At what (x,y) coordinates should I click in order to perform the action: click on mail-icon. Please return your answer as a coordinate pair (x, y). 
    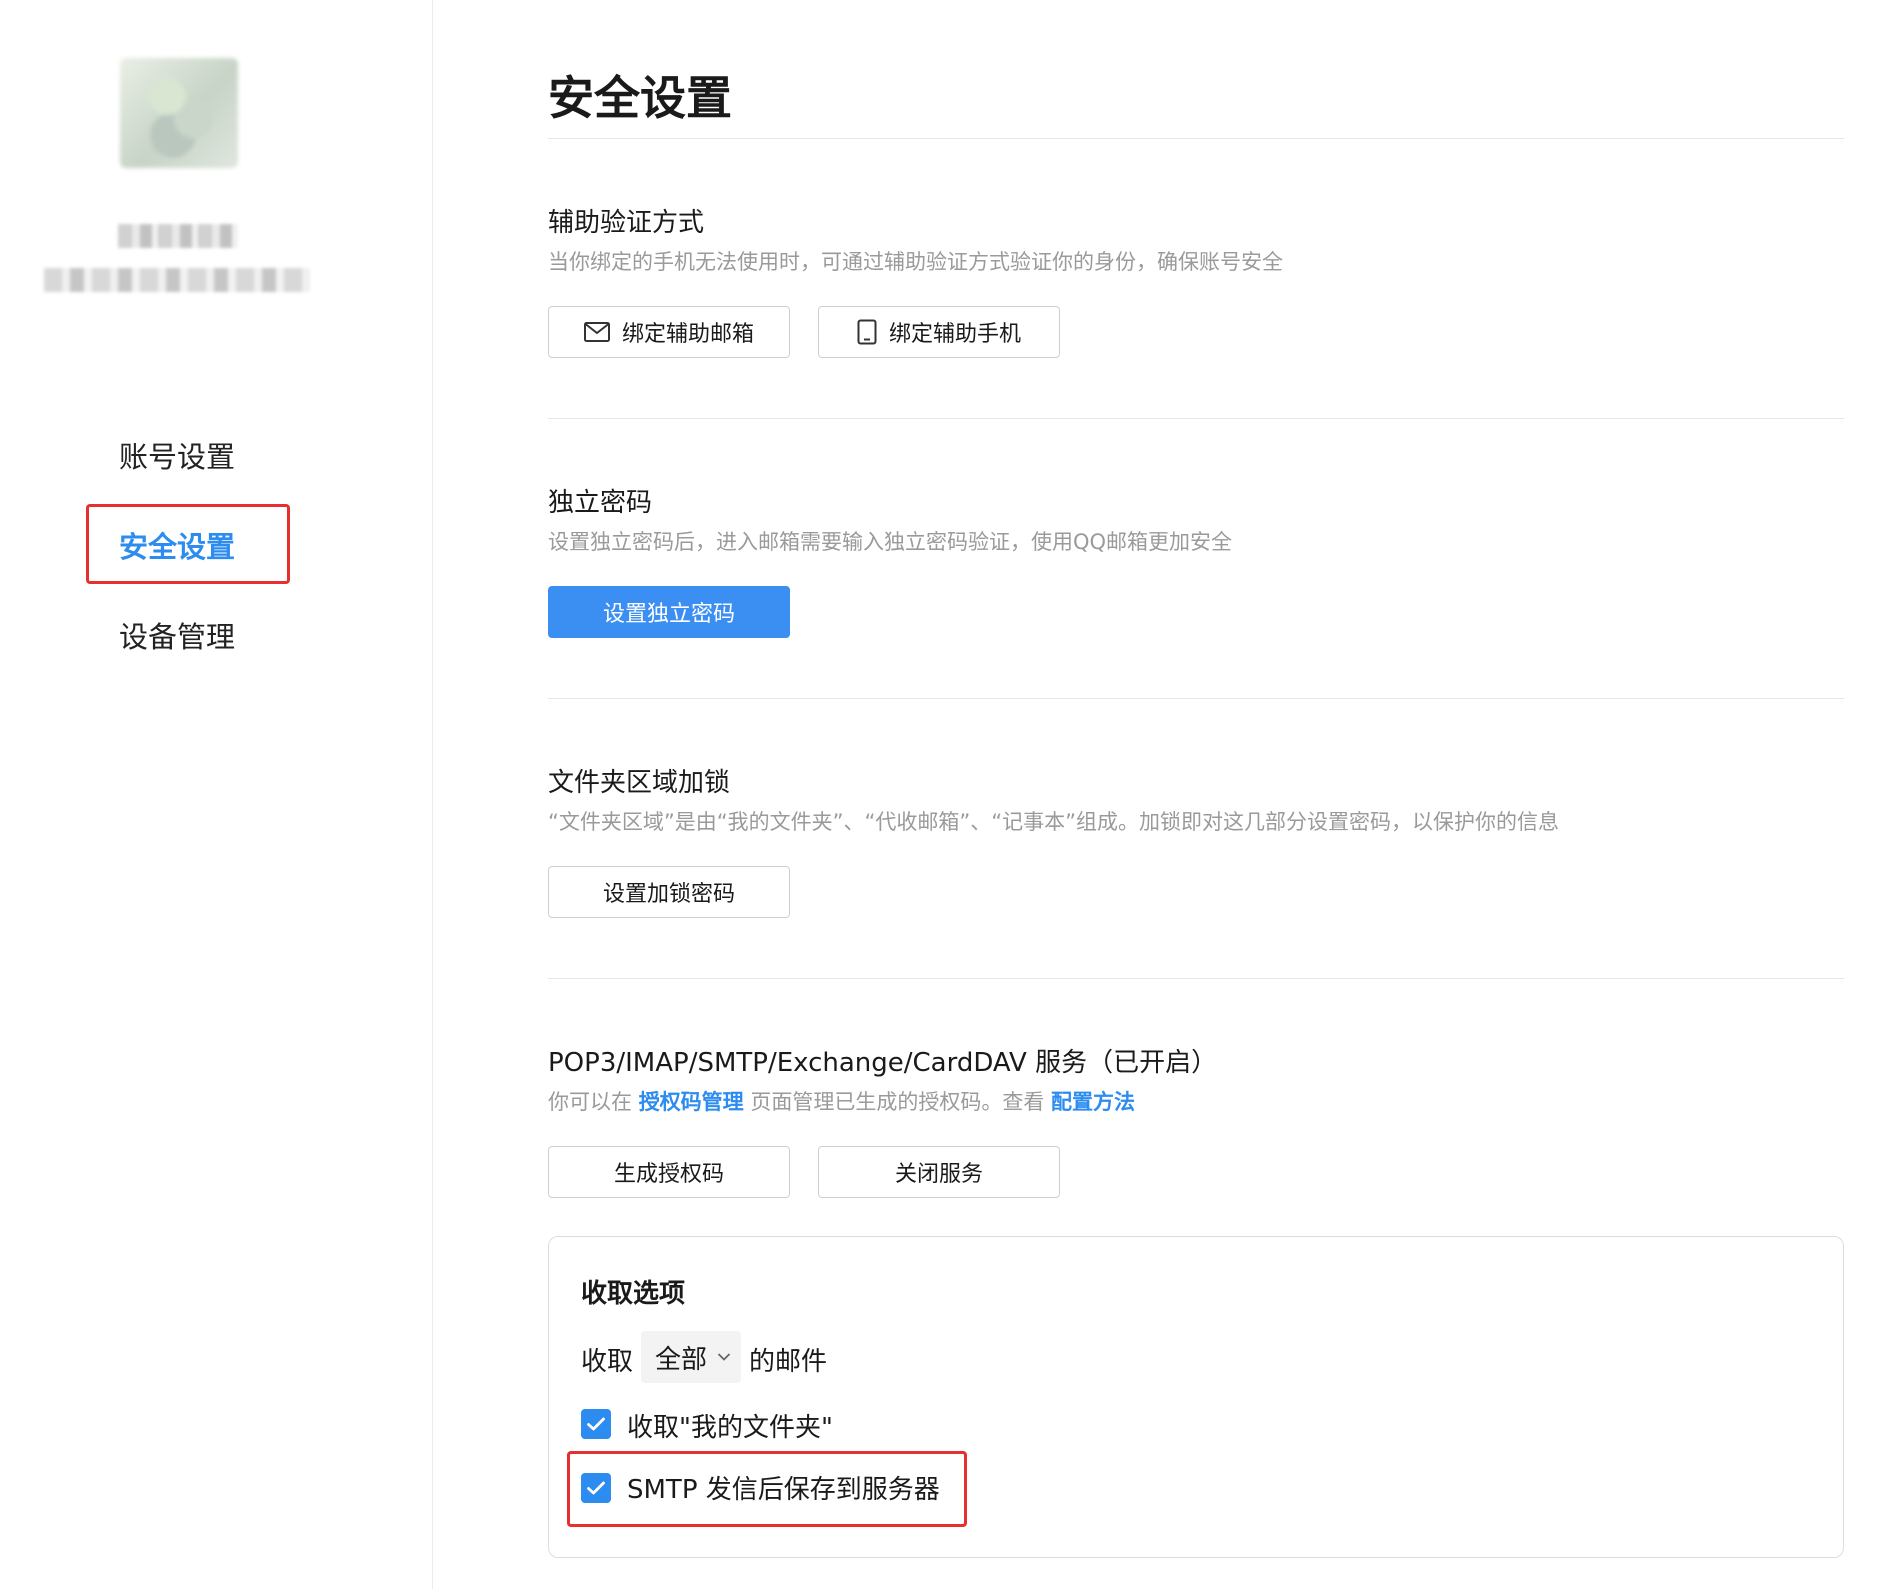
    Looking at the image, I should click on (596, 332).